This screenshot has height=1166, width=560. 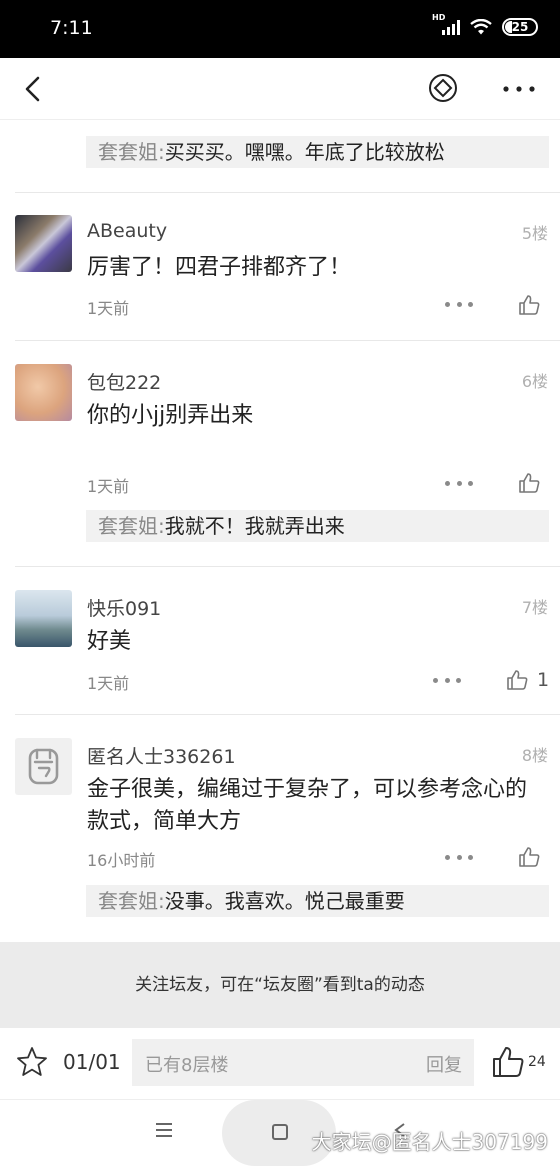 I want to click on reply-input: 已有8层楼 回复, so click(x=303, y=1062).